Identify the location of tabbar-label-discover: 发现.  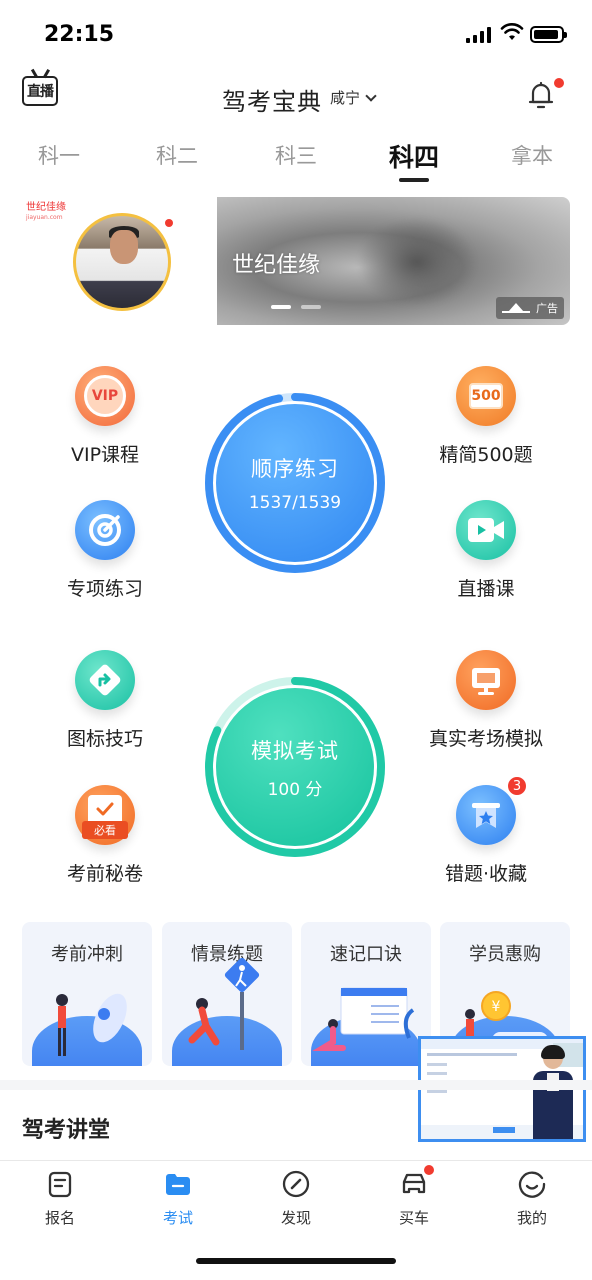
(295, 1218).